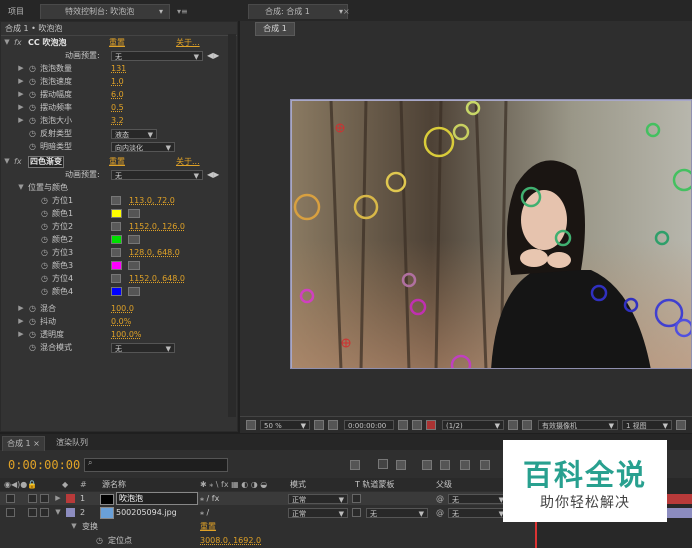 Image resolution: width=692 pixels, height=548 pixels. What do you see at coordinates (70, 498) in the screenshot?
I see `label-color-swatch` at bounding box center [70, 498].